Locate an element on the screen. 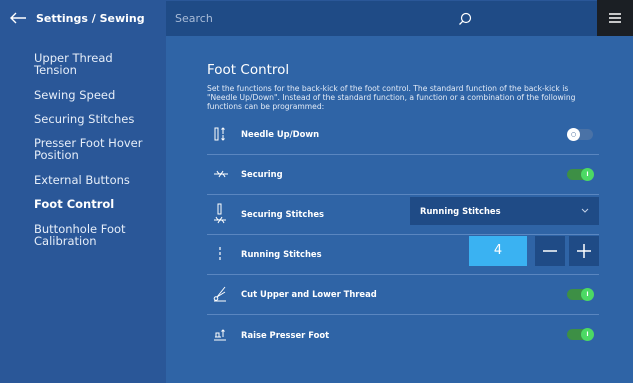 This screenshot has width=633, height=383. increment-button is located at coordinates (584, 250).